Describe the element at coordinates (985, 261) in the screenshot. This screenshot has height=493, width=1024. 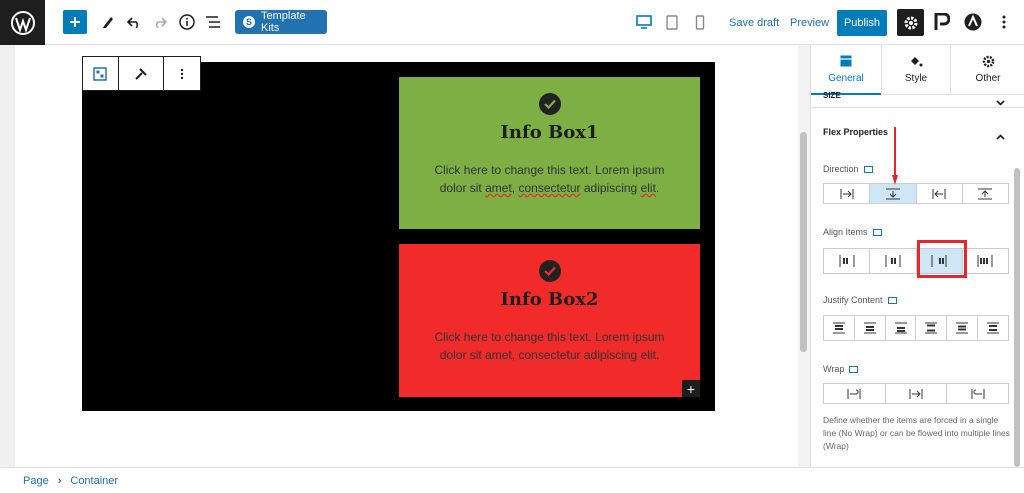
I see `align-items-stretch-button` at that location.